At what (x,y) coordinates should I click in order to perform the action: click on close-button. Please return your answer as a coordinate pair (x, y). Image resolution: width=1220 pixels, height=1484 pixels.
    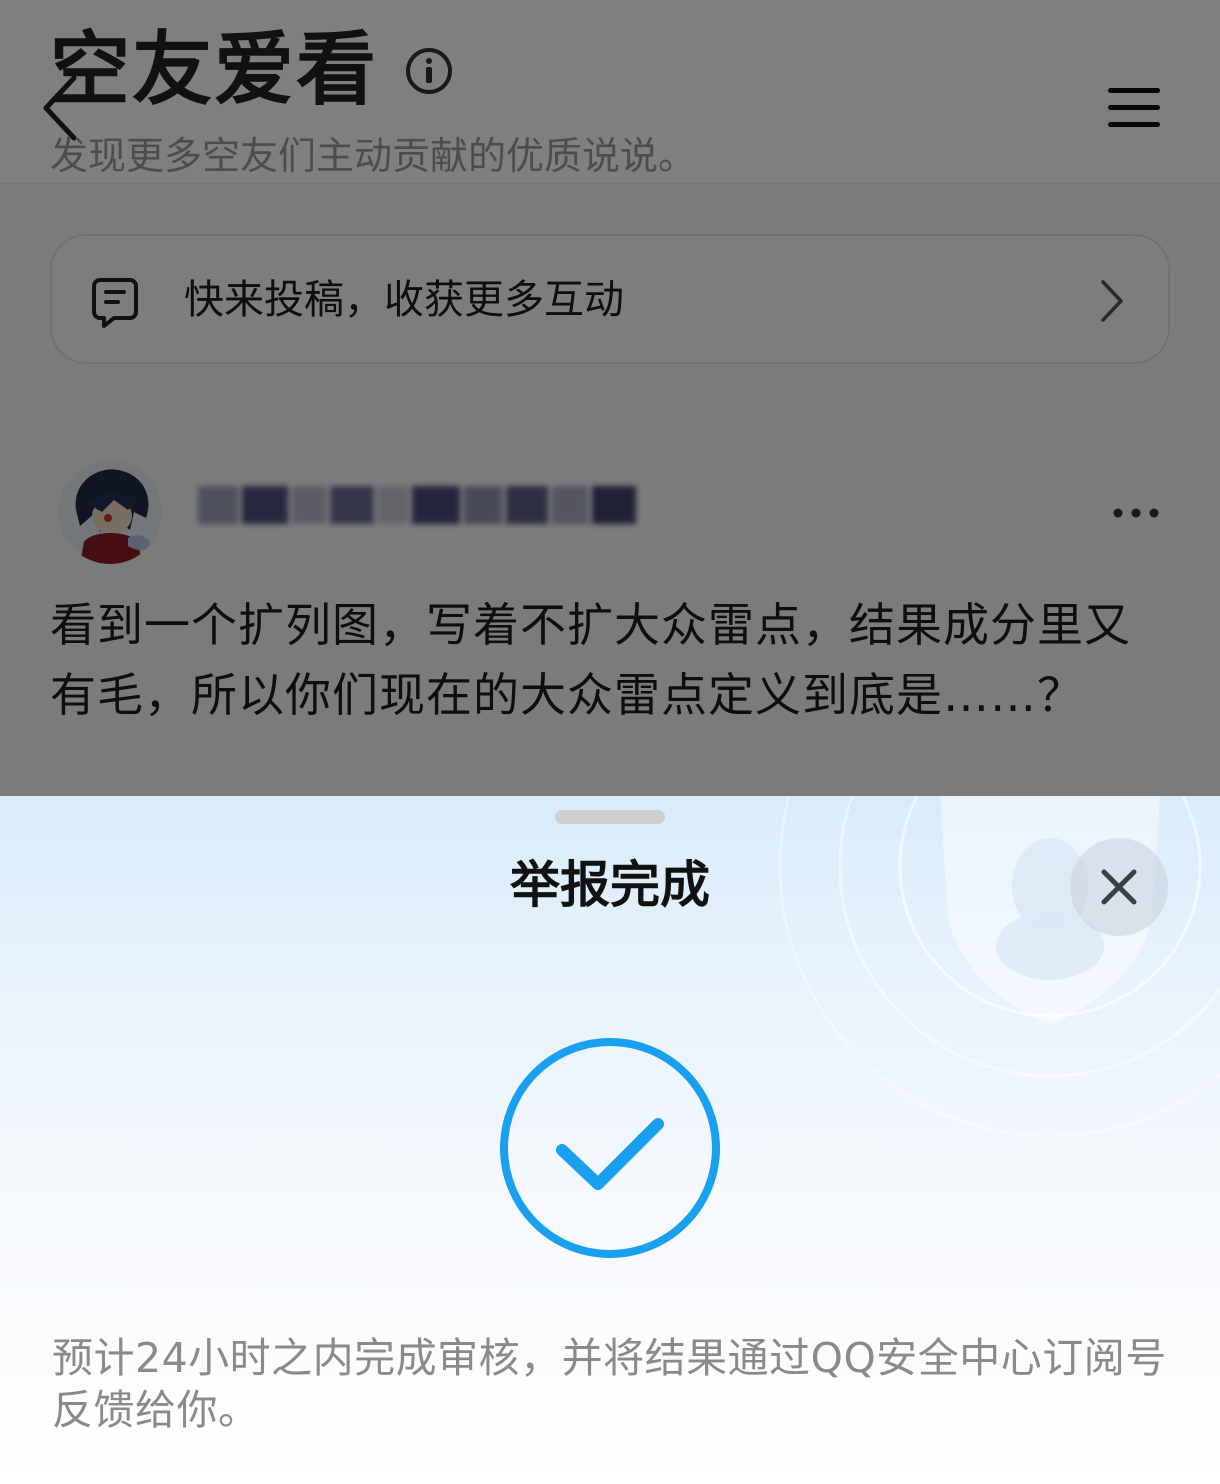
    Looking at the image, I should click on (1119, 887).